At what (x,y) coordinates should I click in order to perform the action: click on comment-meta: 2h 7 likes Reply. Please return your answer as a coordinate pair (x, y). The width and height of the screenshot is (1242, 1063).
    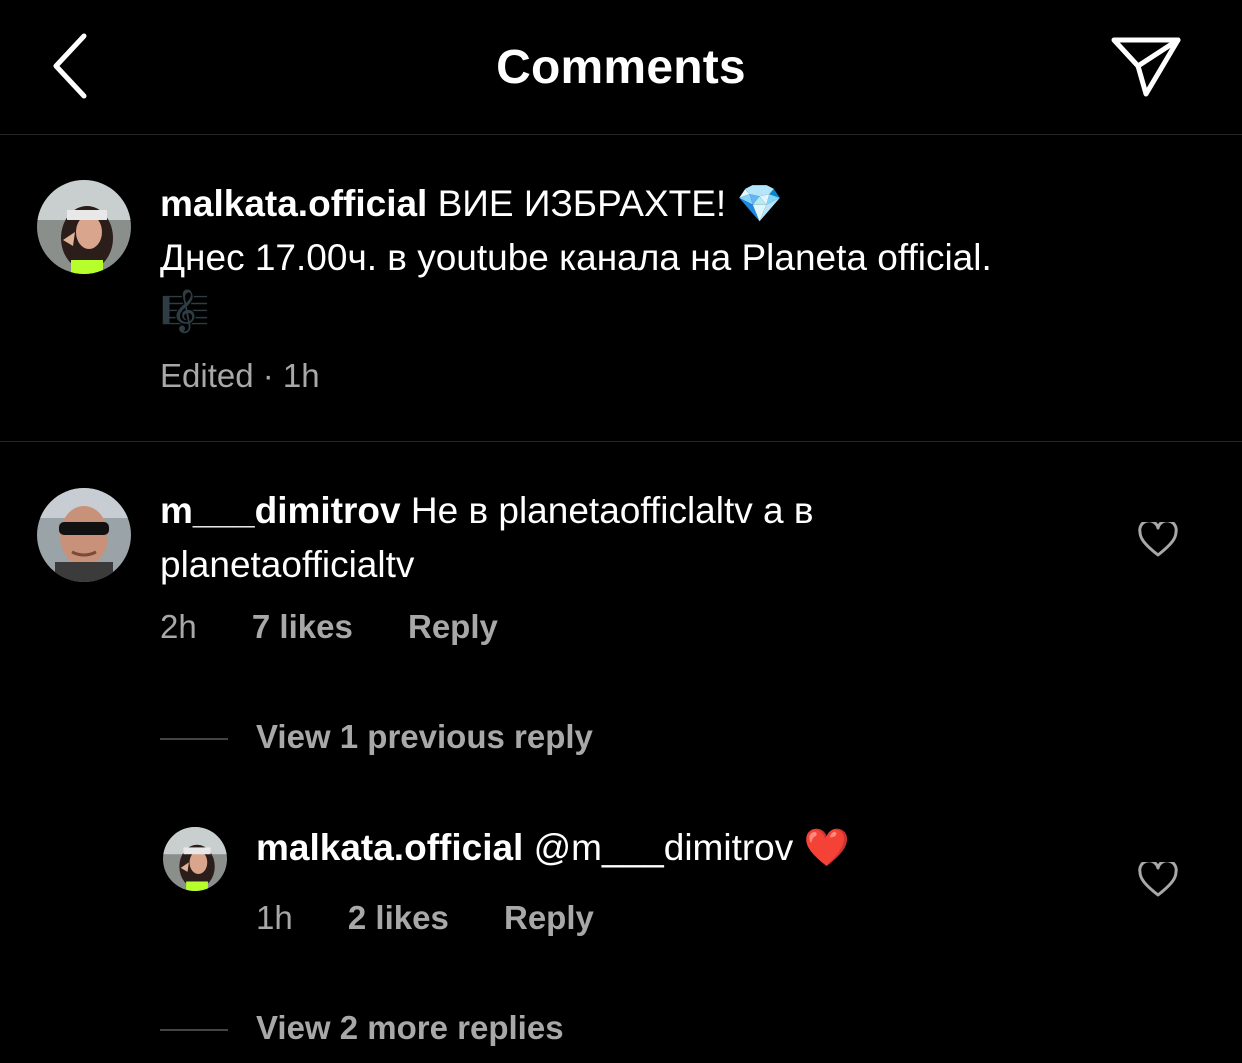
    Looking at the image, I should click on (352, 627).